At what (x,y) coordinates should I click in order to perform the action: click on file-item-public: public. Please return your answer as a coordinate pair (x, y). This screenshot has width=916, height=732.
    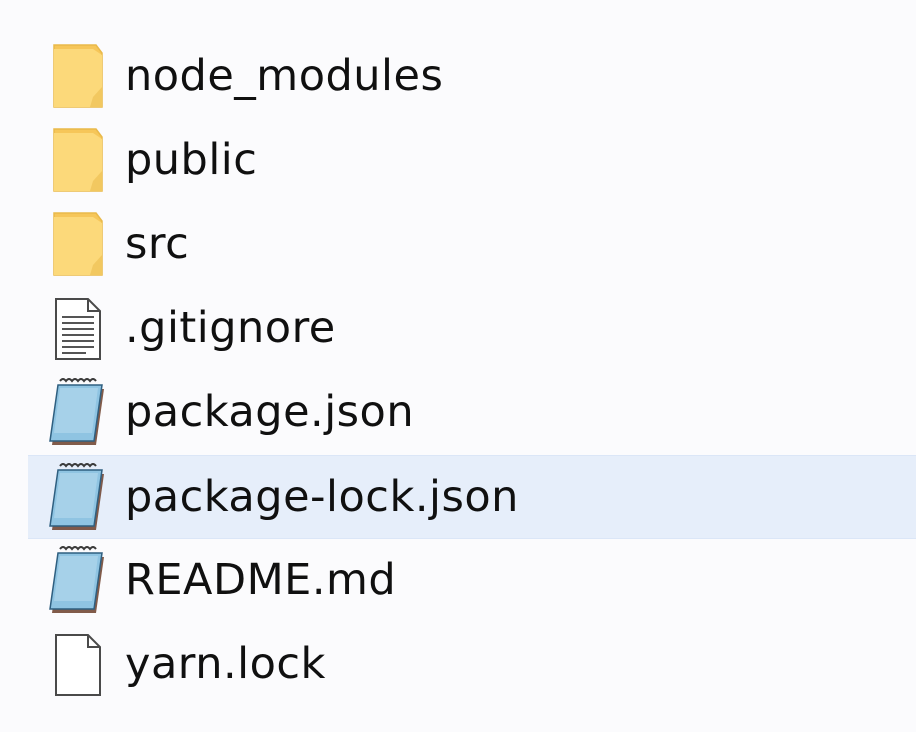
    Looking at the image, I should click on (472, 161).